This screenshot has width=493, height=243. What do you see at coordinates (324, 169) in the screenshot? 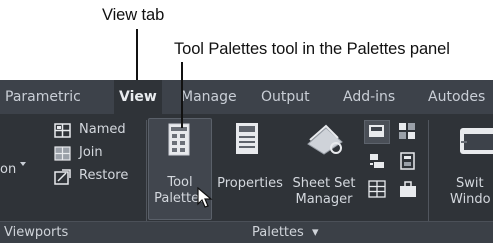
I see `sheet-set-manager-button: Sheet Set Manager` at bounding box center [324, 169].